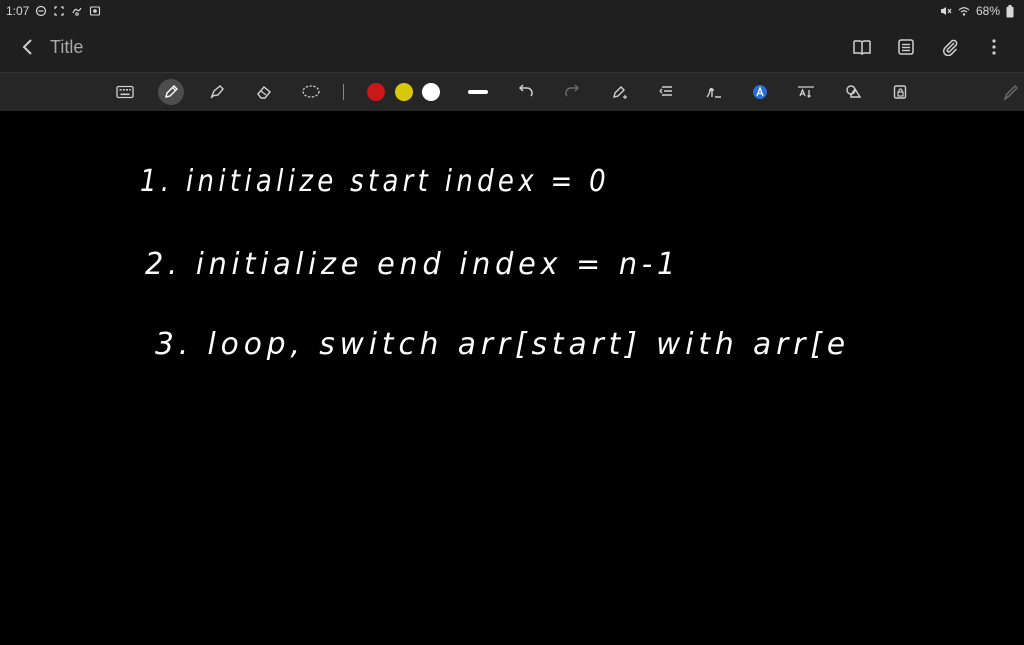  What do you see at coordinates (964, 11) in the screenshot?
I see `wifi-icon` at bounding box center [964, 11].